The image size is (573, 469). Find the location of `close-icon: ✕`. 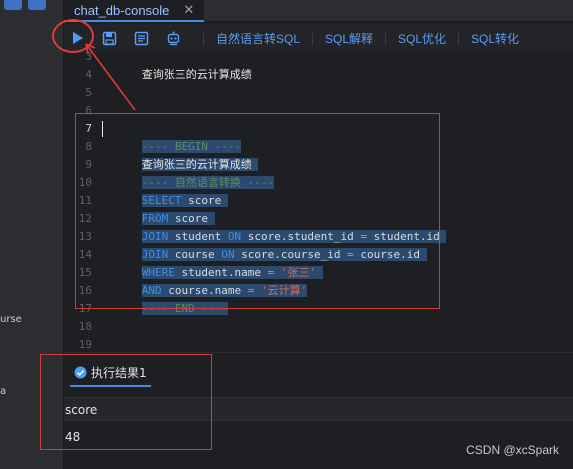

close-icon: ✕ is located at coordinates (188, 10).